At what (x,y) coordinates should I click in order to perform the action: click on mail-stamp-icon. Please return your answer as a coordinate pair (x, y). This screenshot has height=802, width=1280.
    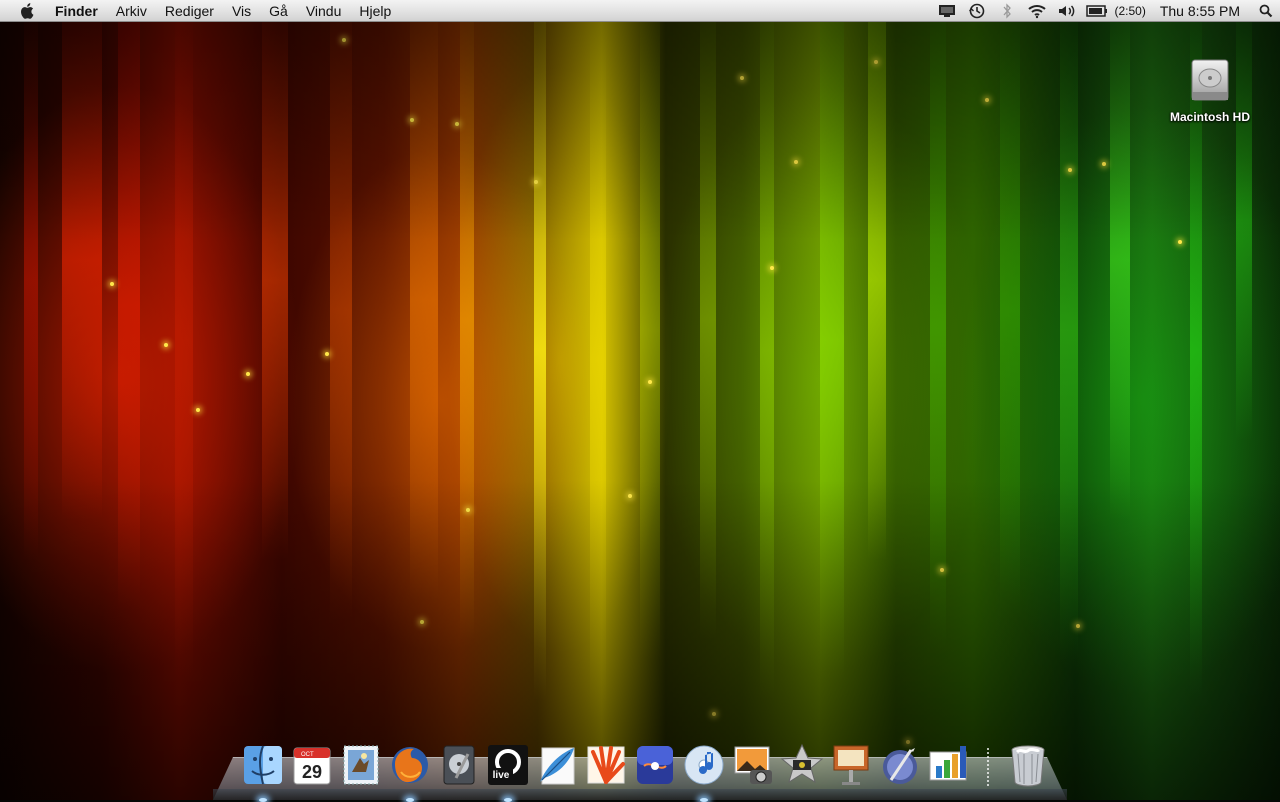
    Looking at the image, I should click on (360, 765).